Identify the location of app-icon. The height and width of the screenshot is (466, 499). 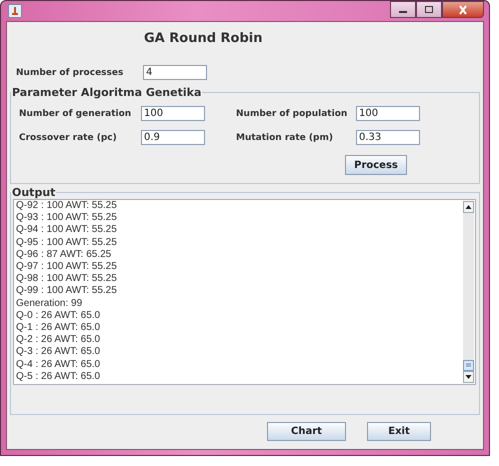
(15, 11).